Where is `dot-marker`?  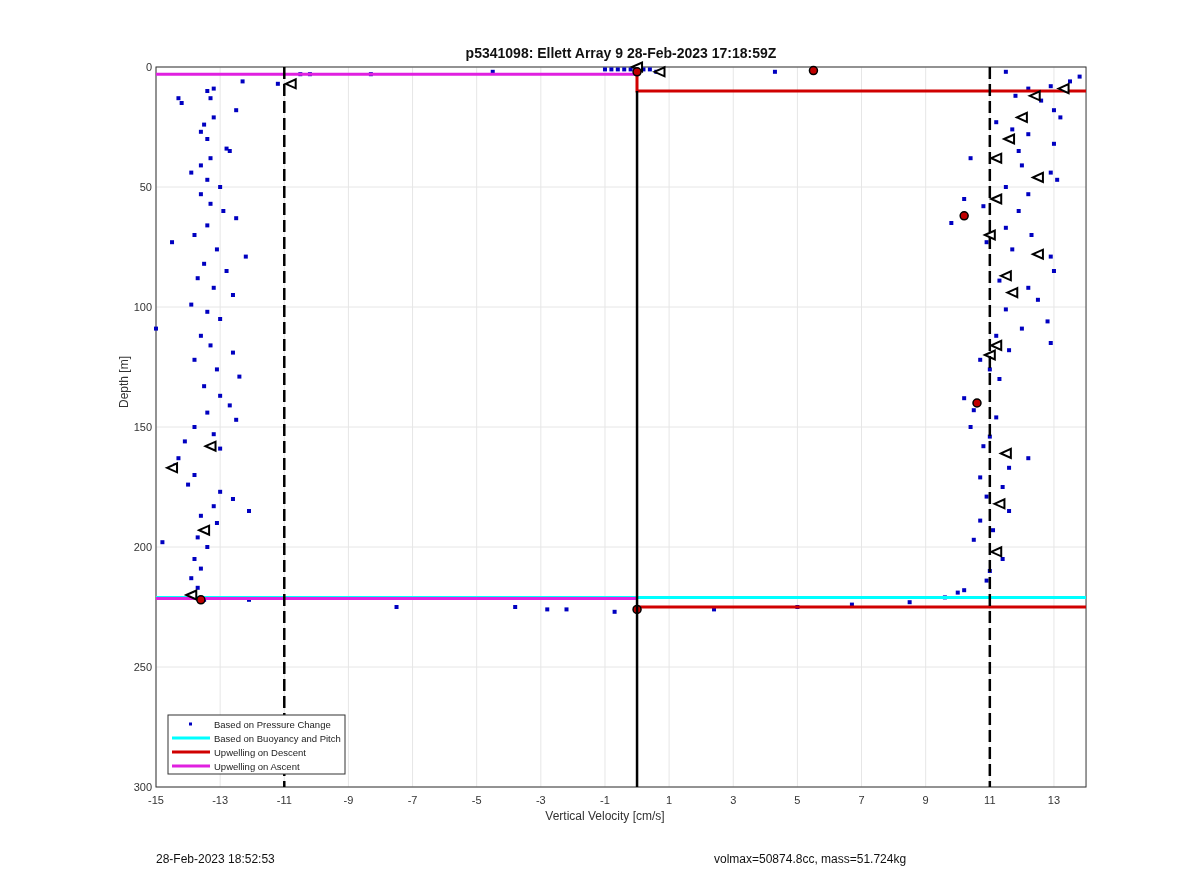 dot-marker is located at coordinates (637, 609).